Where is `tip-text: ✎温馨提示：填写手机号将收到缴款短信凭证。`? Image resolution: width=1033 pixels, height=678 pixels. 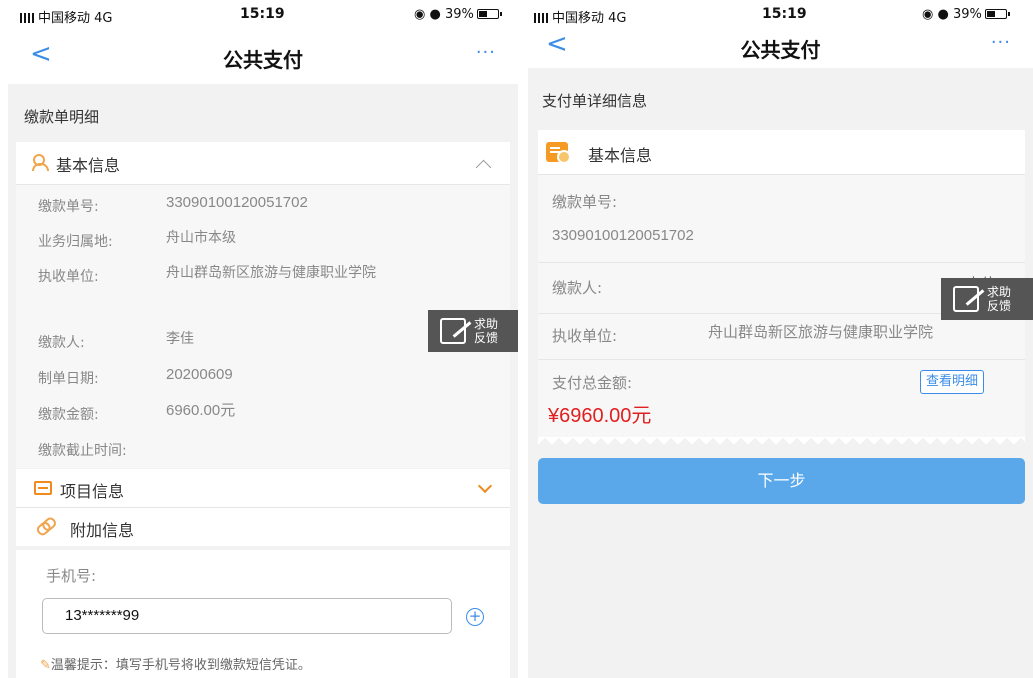
tip-text: ✎温馨提示：填写手机号将收到缴款短信凭证。 is located at coordinates (175, 665).